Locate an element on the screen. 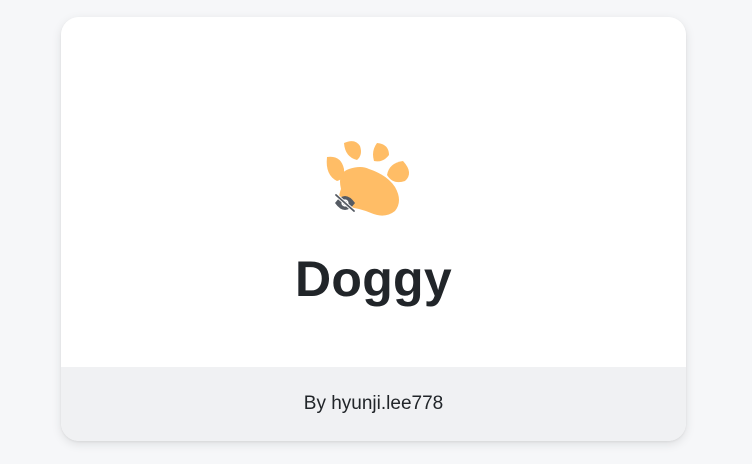 The height and width of the screenshot is (464, 752). paw-icon is located at coordinates (373, 179).